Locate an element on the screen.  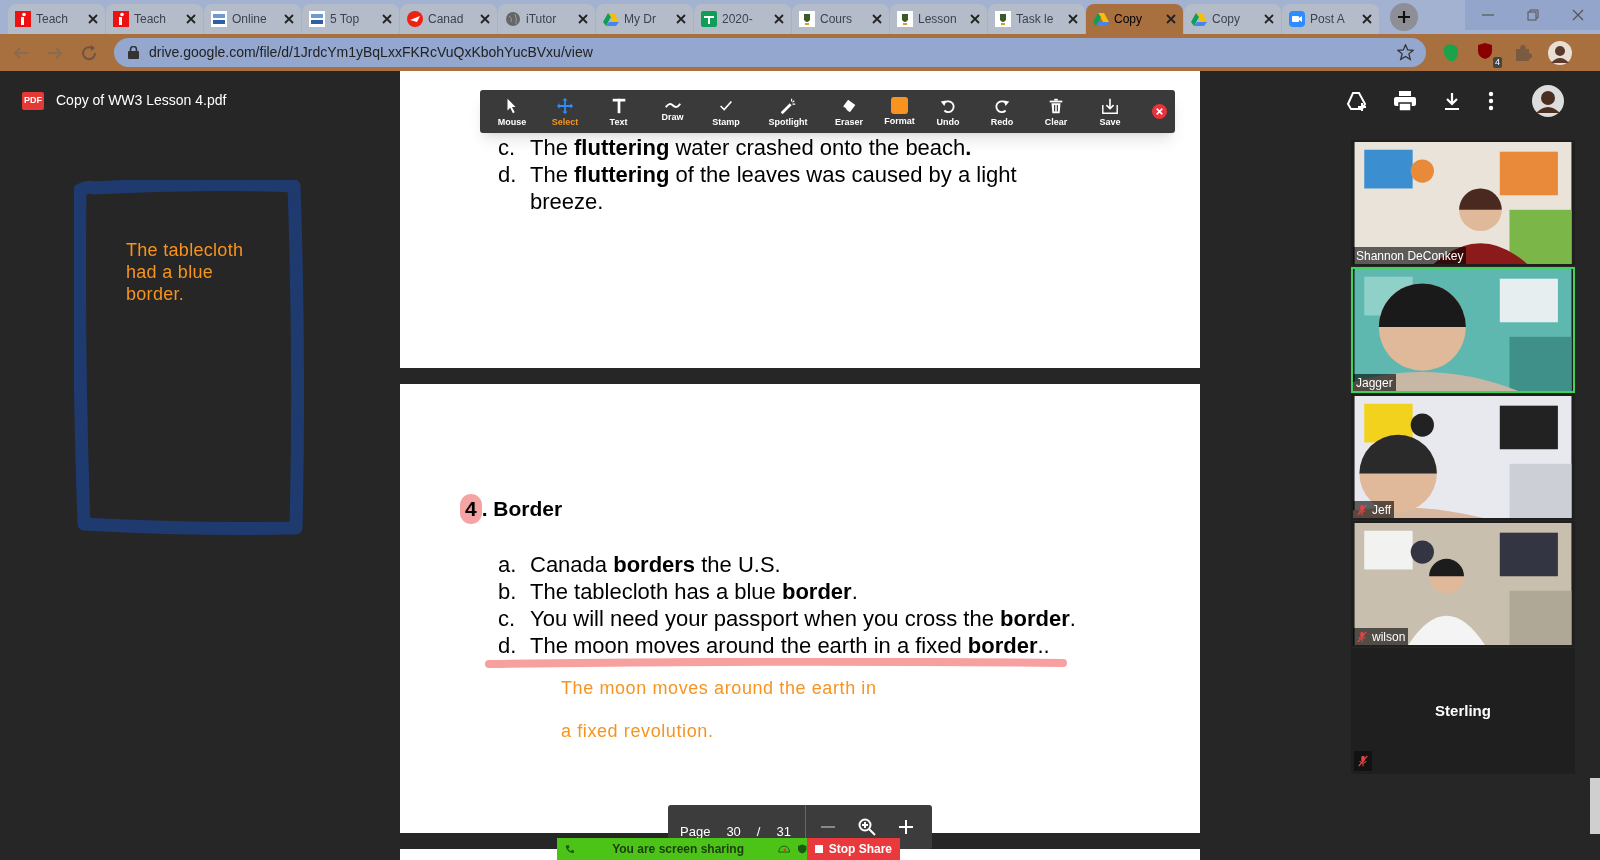
browser-tab: My Dr is located at coordinates (644, 19).